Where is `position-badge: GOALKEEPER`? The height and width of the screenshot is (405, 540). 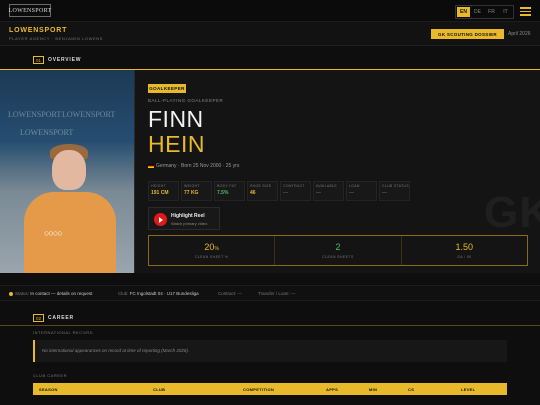 position-badge: GOALKEEPER is located at coordinates (167, 88).